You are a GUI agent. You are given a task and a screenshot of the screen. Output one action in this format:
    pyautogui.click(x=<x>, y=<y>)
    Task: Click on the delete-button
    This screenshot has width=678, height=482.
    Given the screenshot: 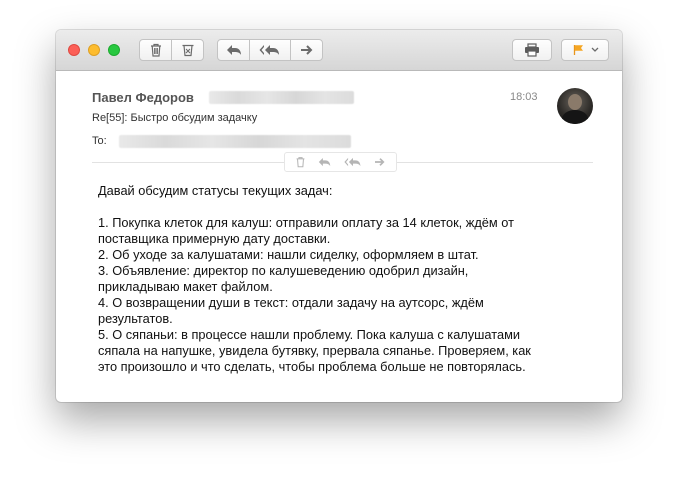 What is the action you would take?
    pyautogui.click(x=155, y=50)
    